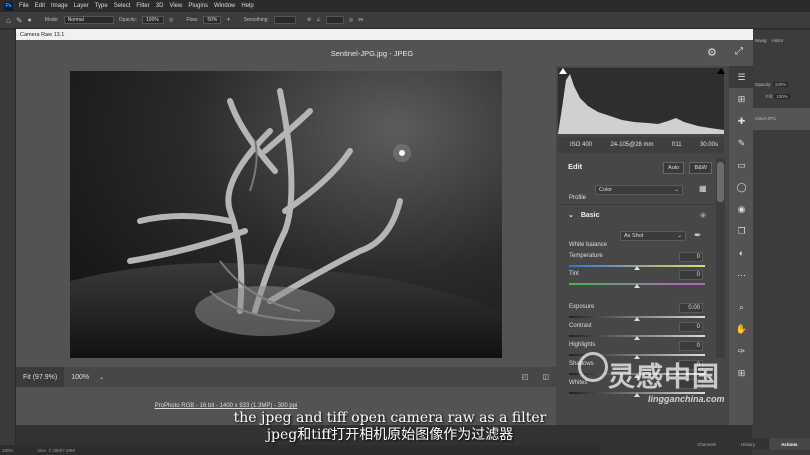  Describe the element at coordinates (360, 20) in the screenshot. I see `symmetry-icon: ⋈` at that location.